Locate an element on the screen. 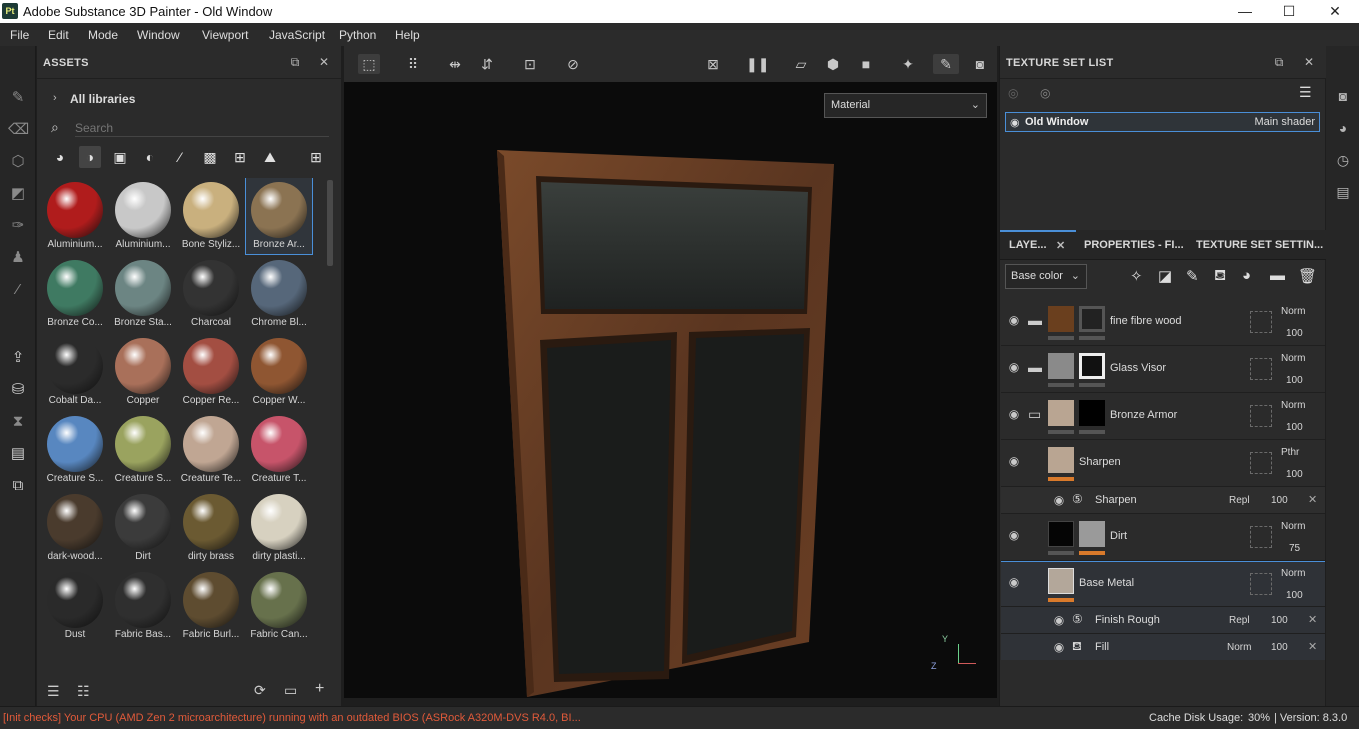 The height and width of the screenshot is (729, 1359). smart-material-icon: ◕ is located at coordinates (1246, 275).